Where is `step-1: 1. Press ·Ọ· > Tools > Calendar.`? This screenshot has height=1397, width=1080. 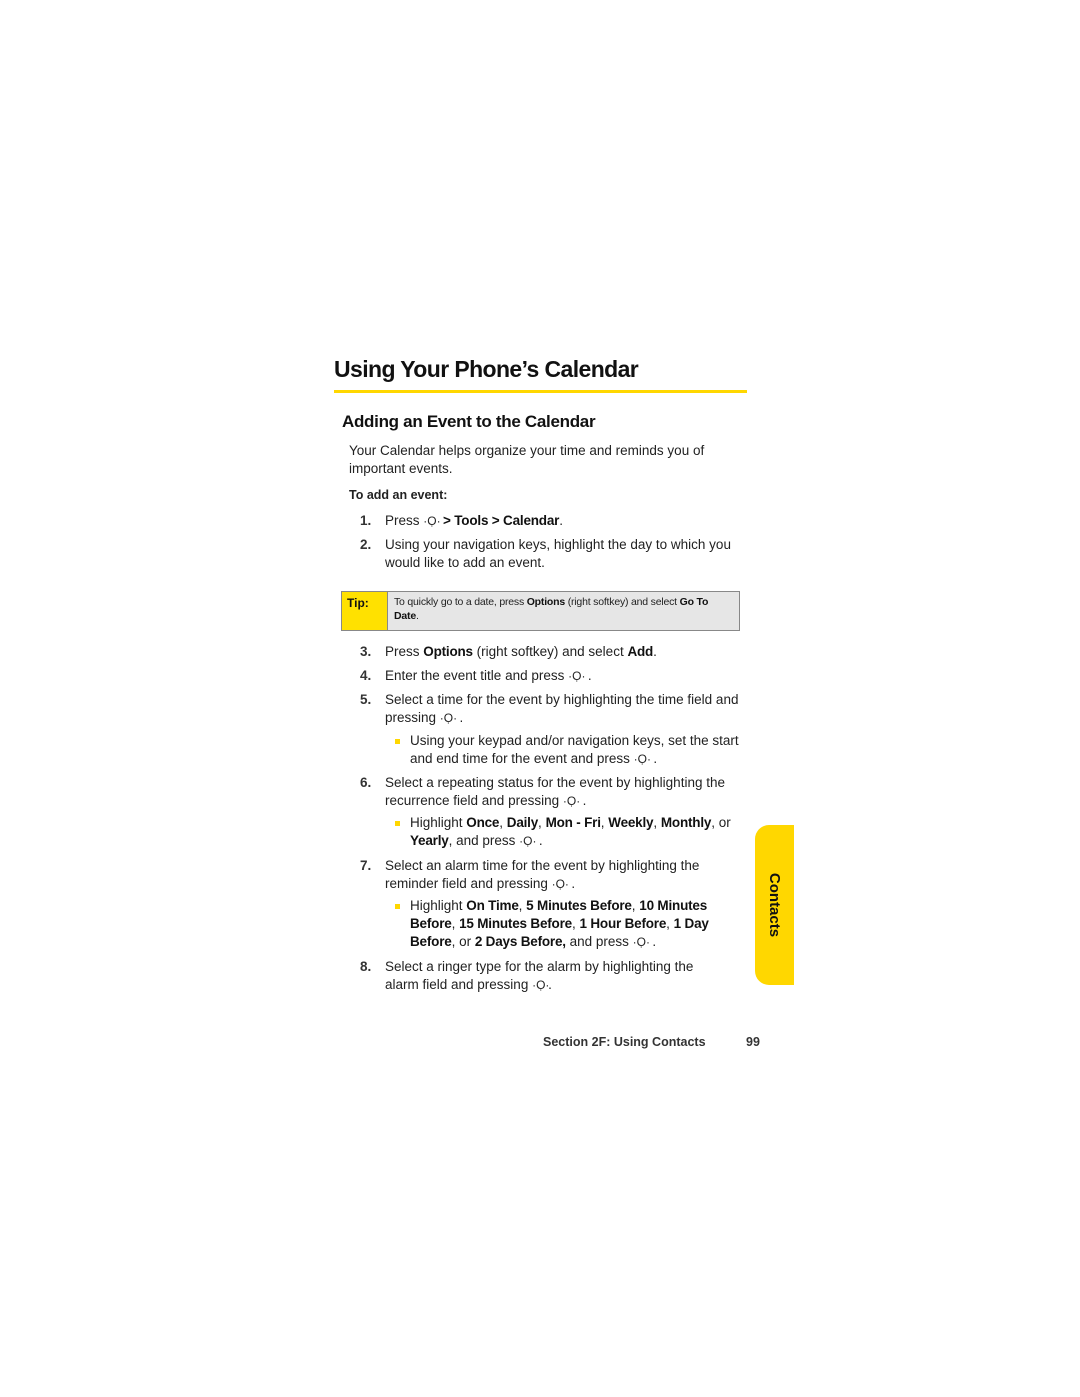 step-1: 1. Press ·Ọ· > Tools > Calendar. is located at coordinates (461, 520).